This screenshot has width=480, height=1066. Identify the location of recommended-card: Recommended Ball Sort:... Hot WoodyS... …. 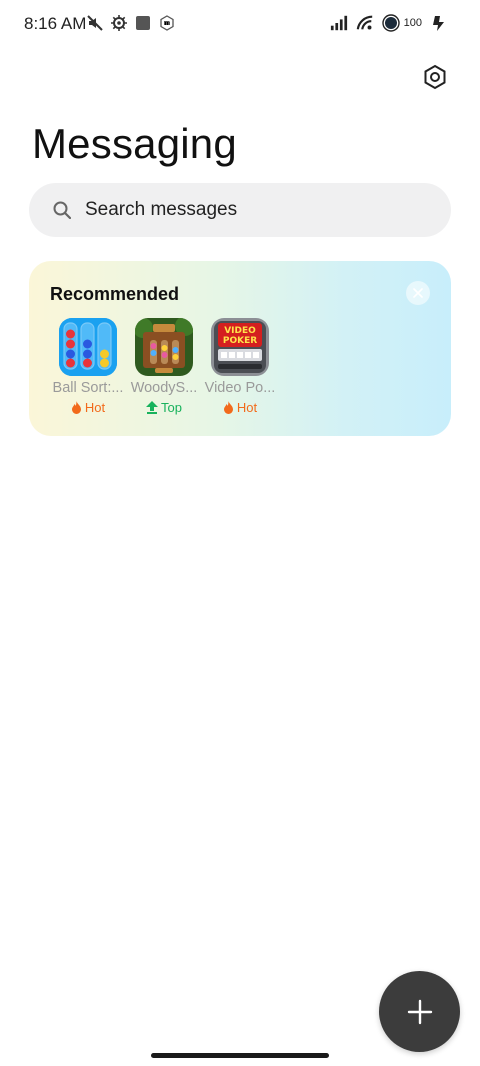
(240, 348).